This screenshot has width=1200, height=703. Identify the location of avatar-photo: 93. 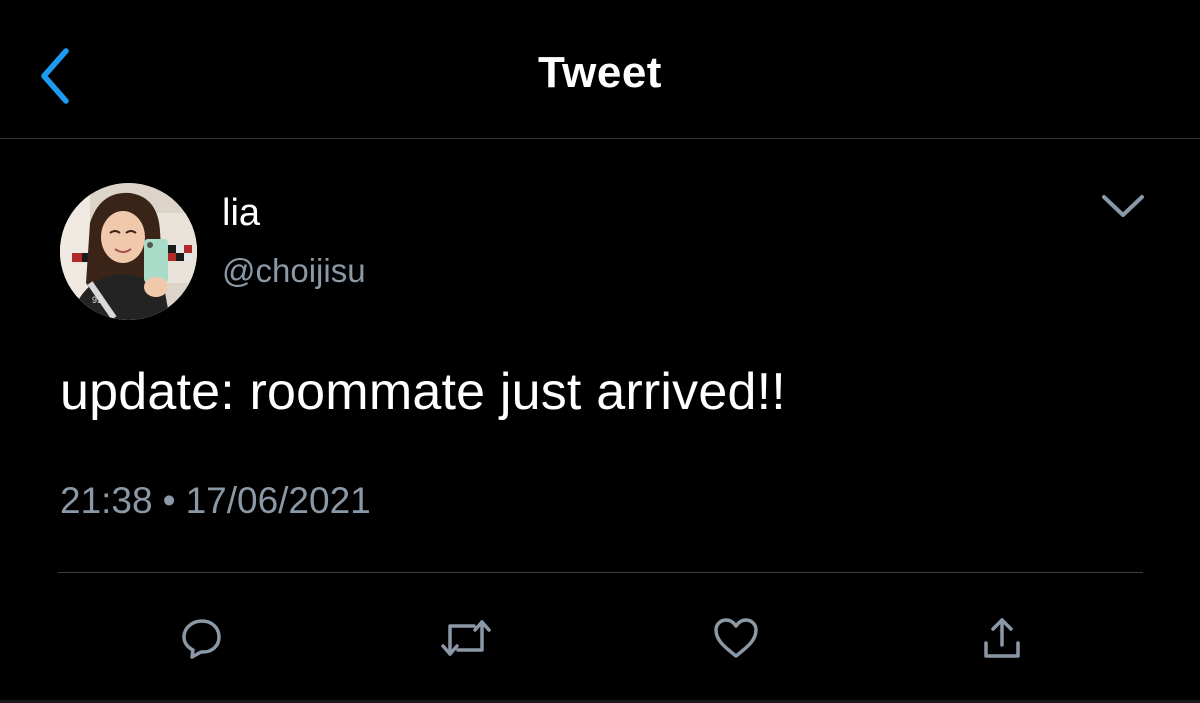
(128, 251).